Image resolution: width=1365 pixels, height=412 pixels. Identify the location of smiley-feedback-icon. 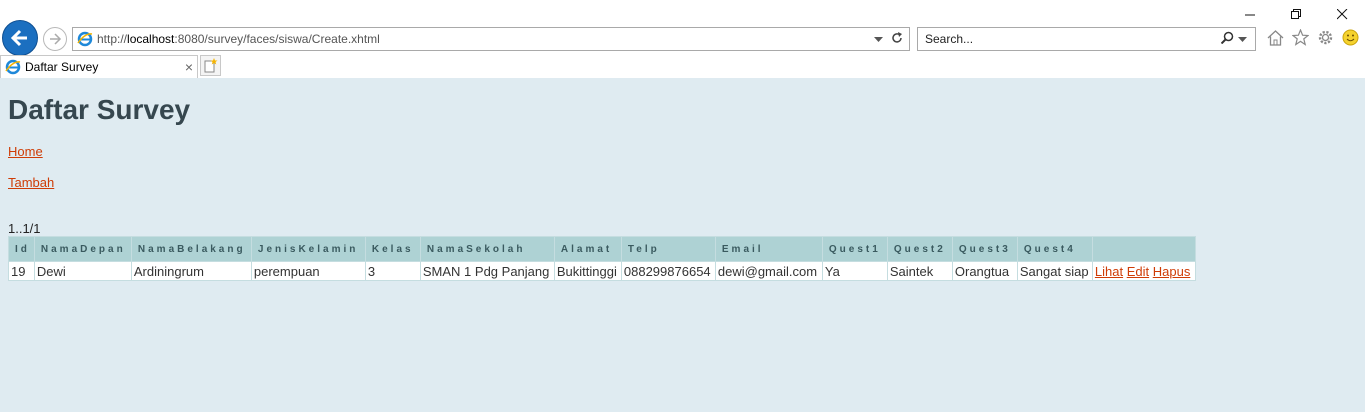
(1350, 37).